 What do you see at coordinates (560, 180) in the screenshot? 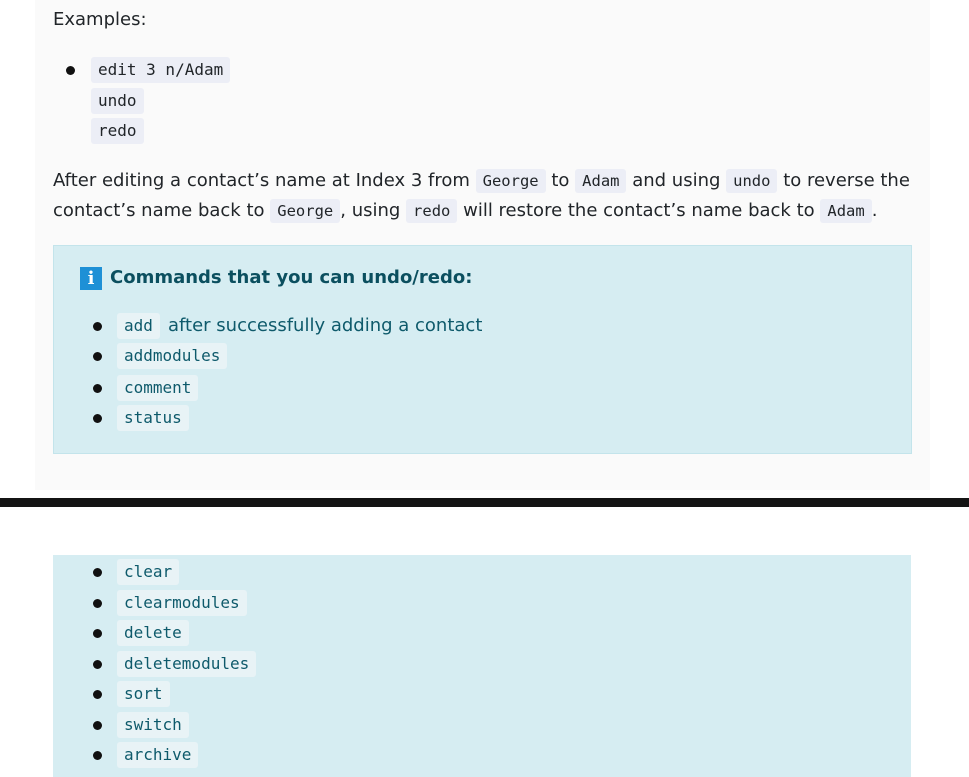
I see `text-fragment: to` at bounding box center [560, 180].